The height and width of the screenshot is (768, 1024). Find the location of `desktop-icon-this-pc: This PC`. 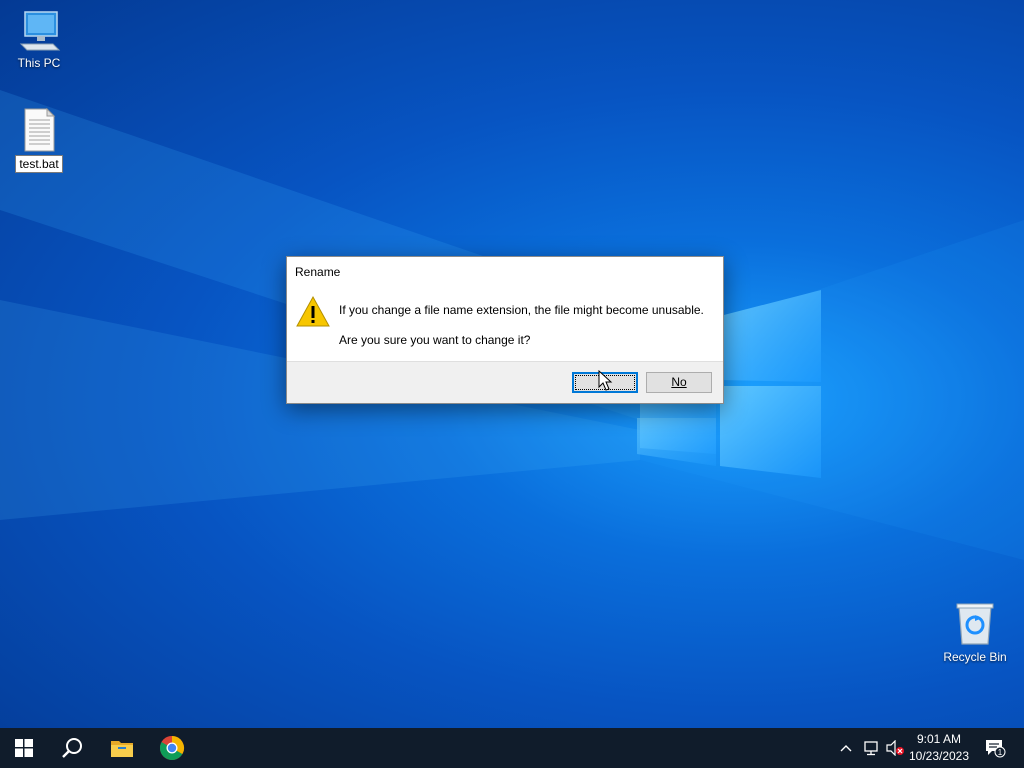

desktop-icon-this-pc: This PC is located at coordinates (39, 40).